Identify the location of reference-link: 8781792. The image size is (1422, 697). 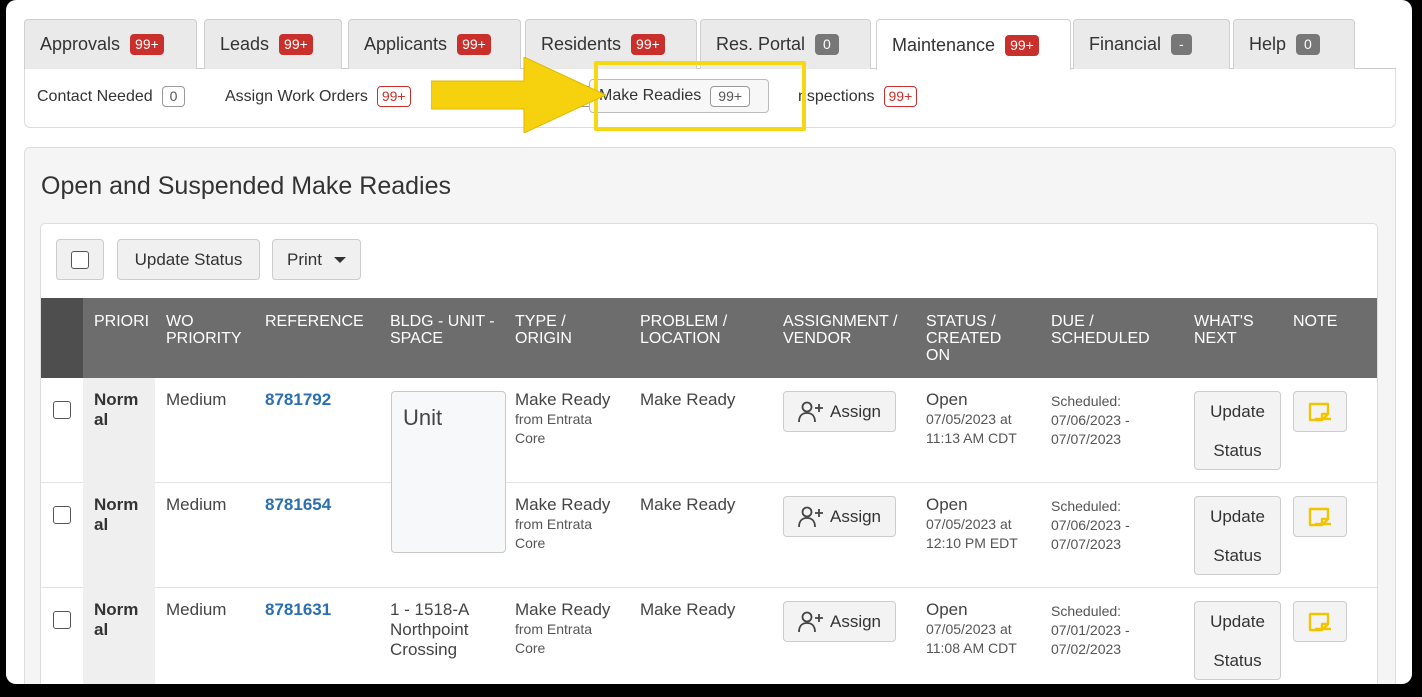
(298, 400).